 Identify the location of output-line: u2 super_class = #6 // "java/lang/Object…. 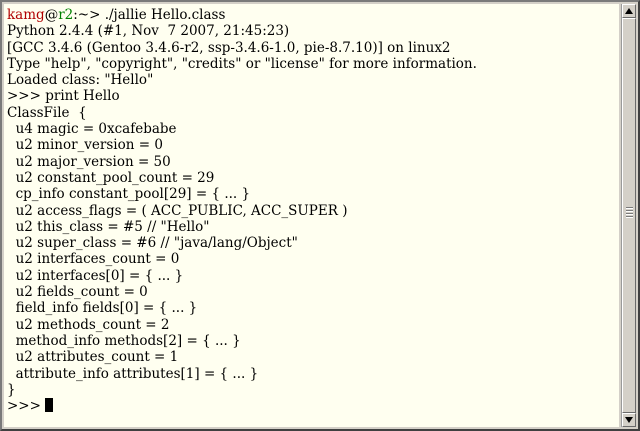
(152, 243).